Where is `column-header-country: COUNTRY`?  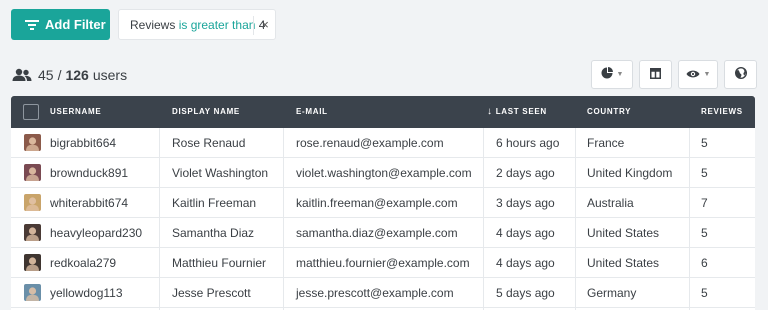
column-header-country: COUNTRY is located at coordinates (609, 112).